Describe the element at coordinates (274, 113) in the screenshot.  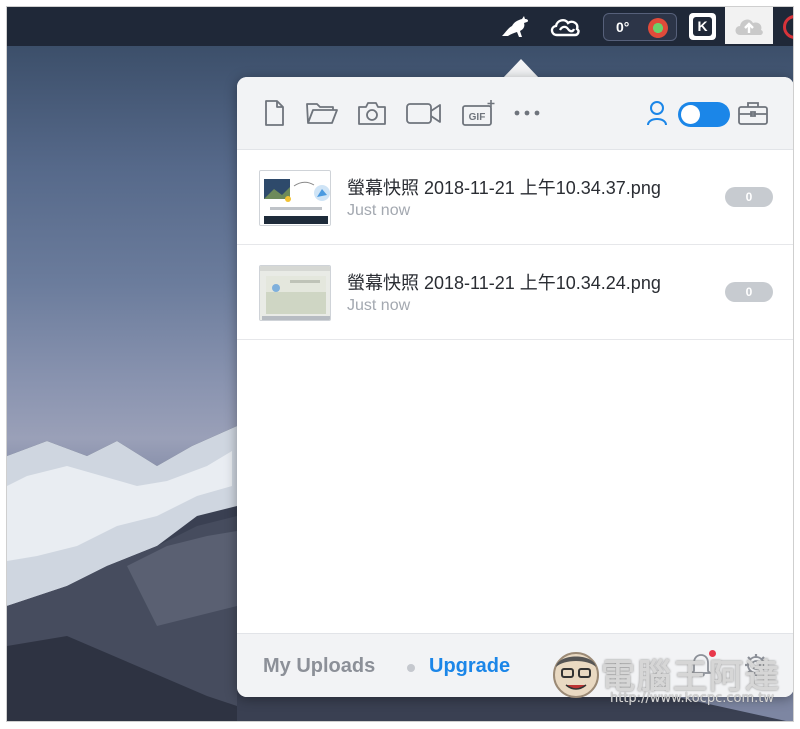
I see `new-file-icon` at that location.